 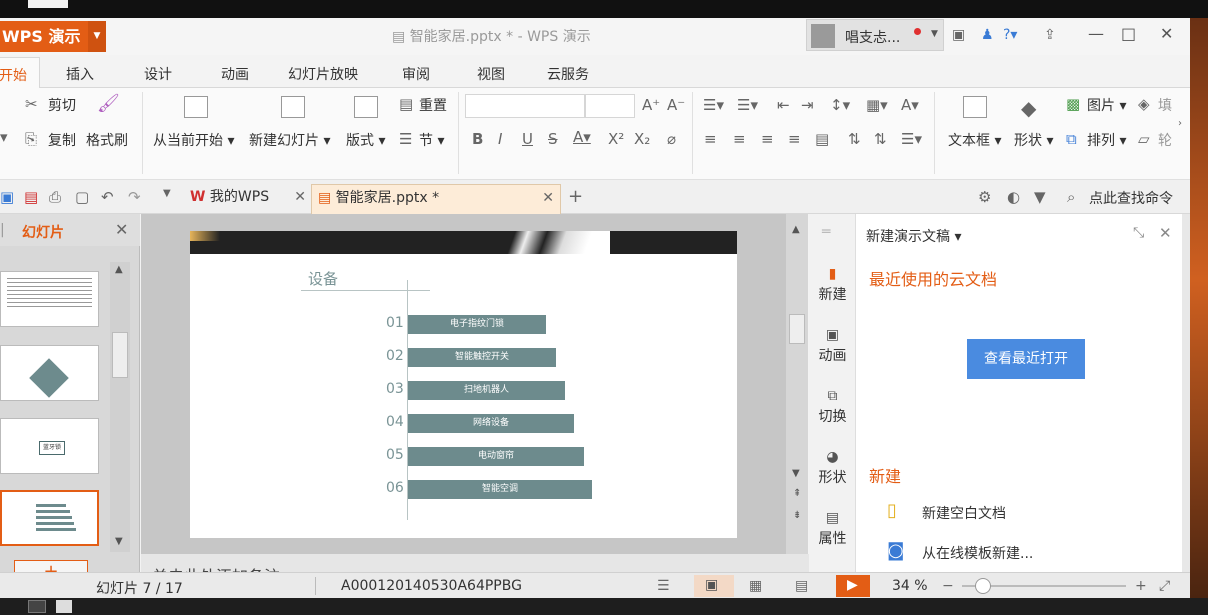 I want to click on scissors-icon: ✂, so click(x=31, y=104).